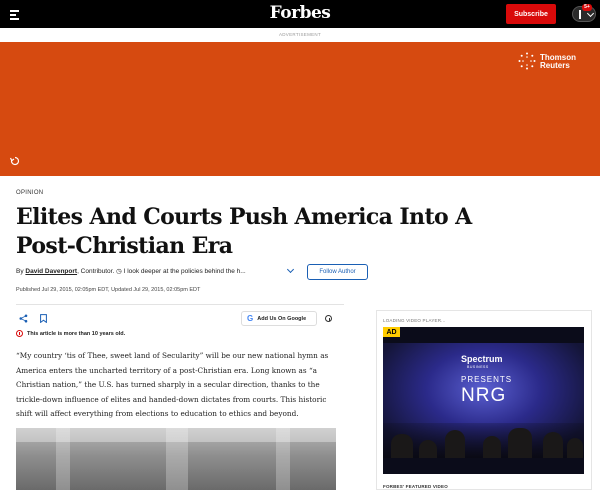 The image size is (600, 490). I want to click on video-presents-text: PRESENTS, so click(487, 379).